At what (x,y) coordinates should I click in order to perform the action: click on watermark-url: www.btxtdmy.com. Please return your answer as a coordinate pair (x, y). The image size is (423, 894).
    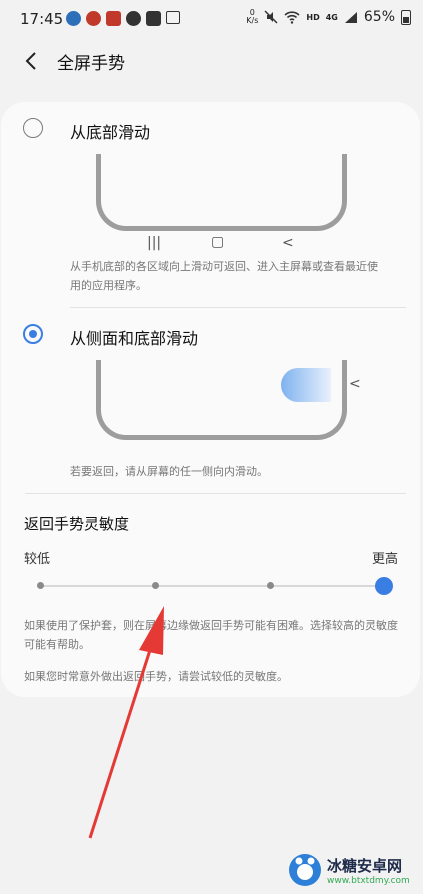
    Looking at the image, I should click on (368, 880).